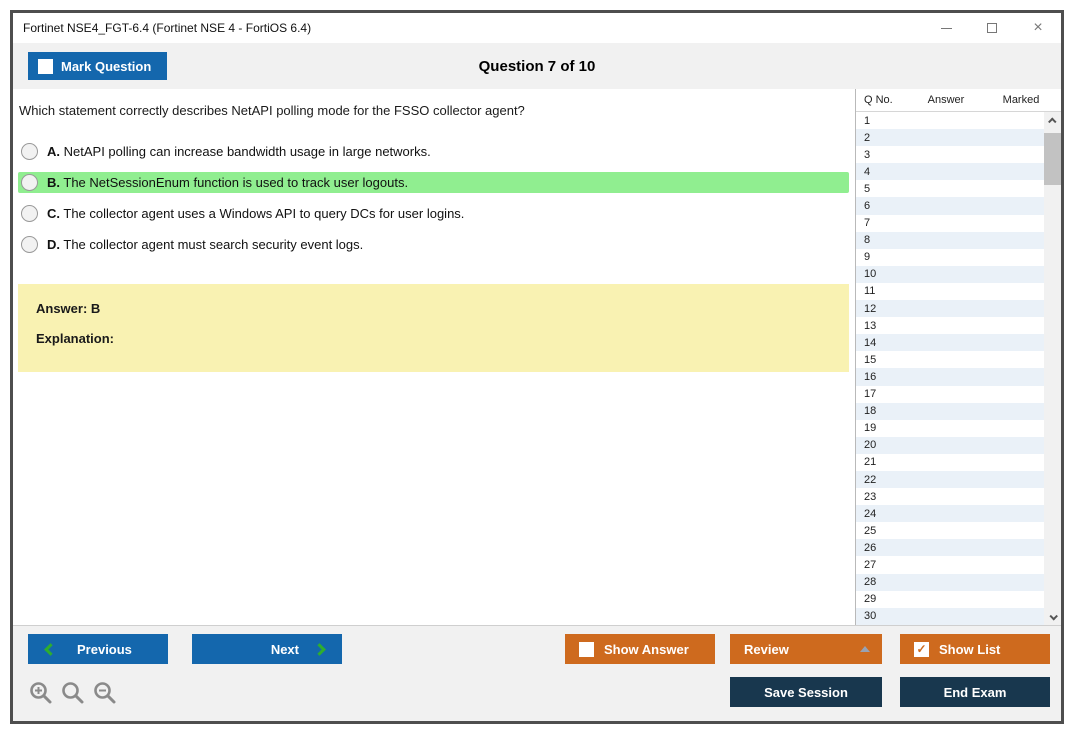 This screenshot has width=1075, height=735. What do you see at coordinates (50, 649) in the screenshot?
I see `chevron-left-icon` at bounding box center [50, 649].